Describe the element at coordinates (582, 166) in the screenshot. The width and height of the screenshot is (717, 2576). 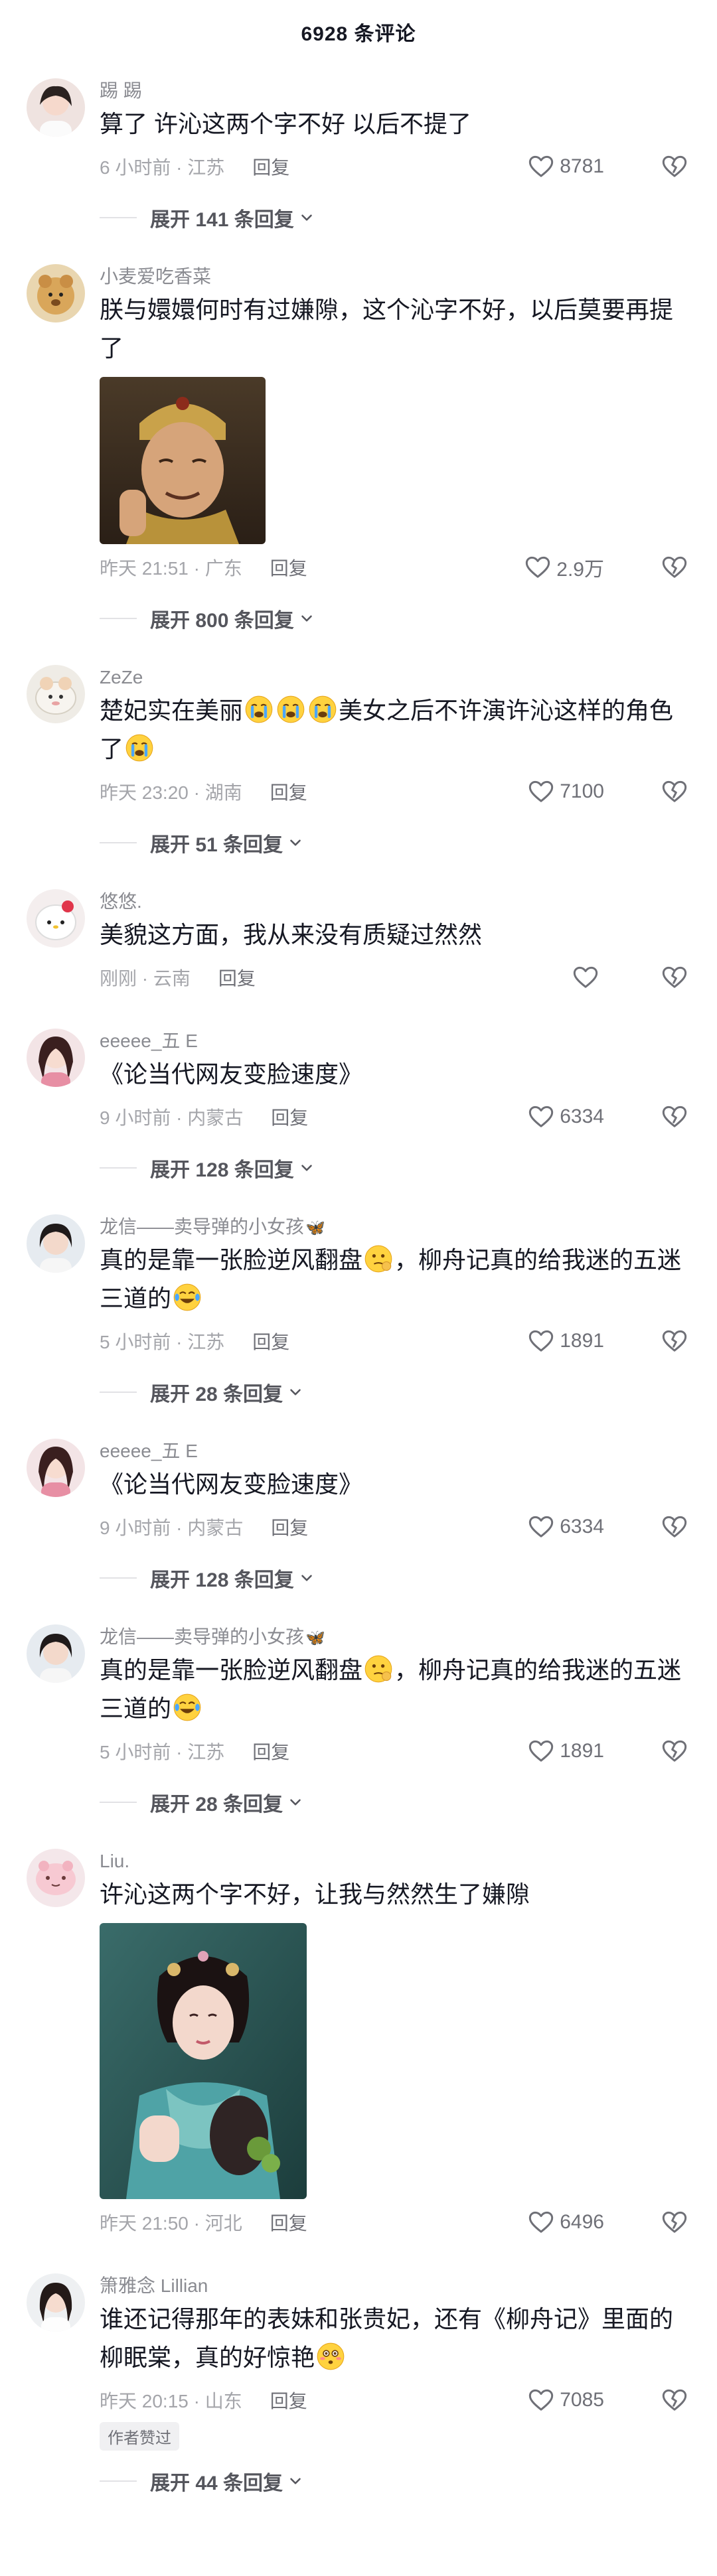
I see `like-count: 8781` at that location.